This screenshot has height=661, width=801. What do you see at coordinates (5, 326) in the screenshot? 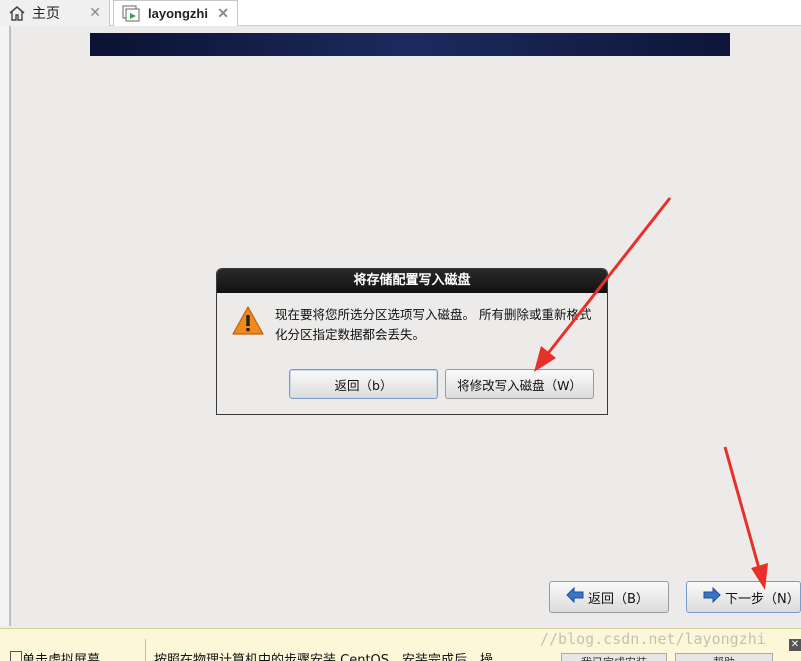
I see `left-panel-strip` at bounding box center [5, 326].